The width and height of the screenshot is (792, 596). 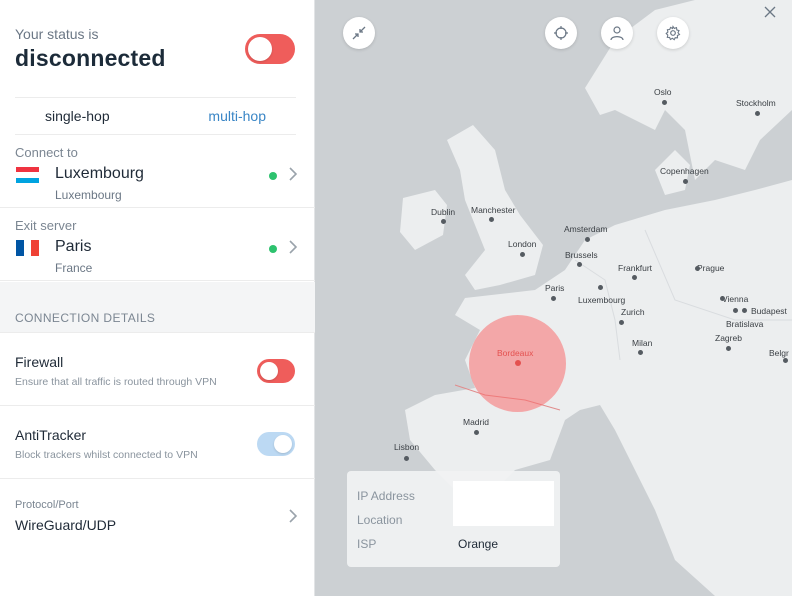 What do you see at coordinates (73, 246) in the screenshot?
I see `server-name: Paris` at bounding box center [73, 246].